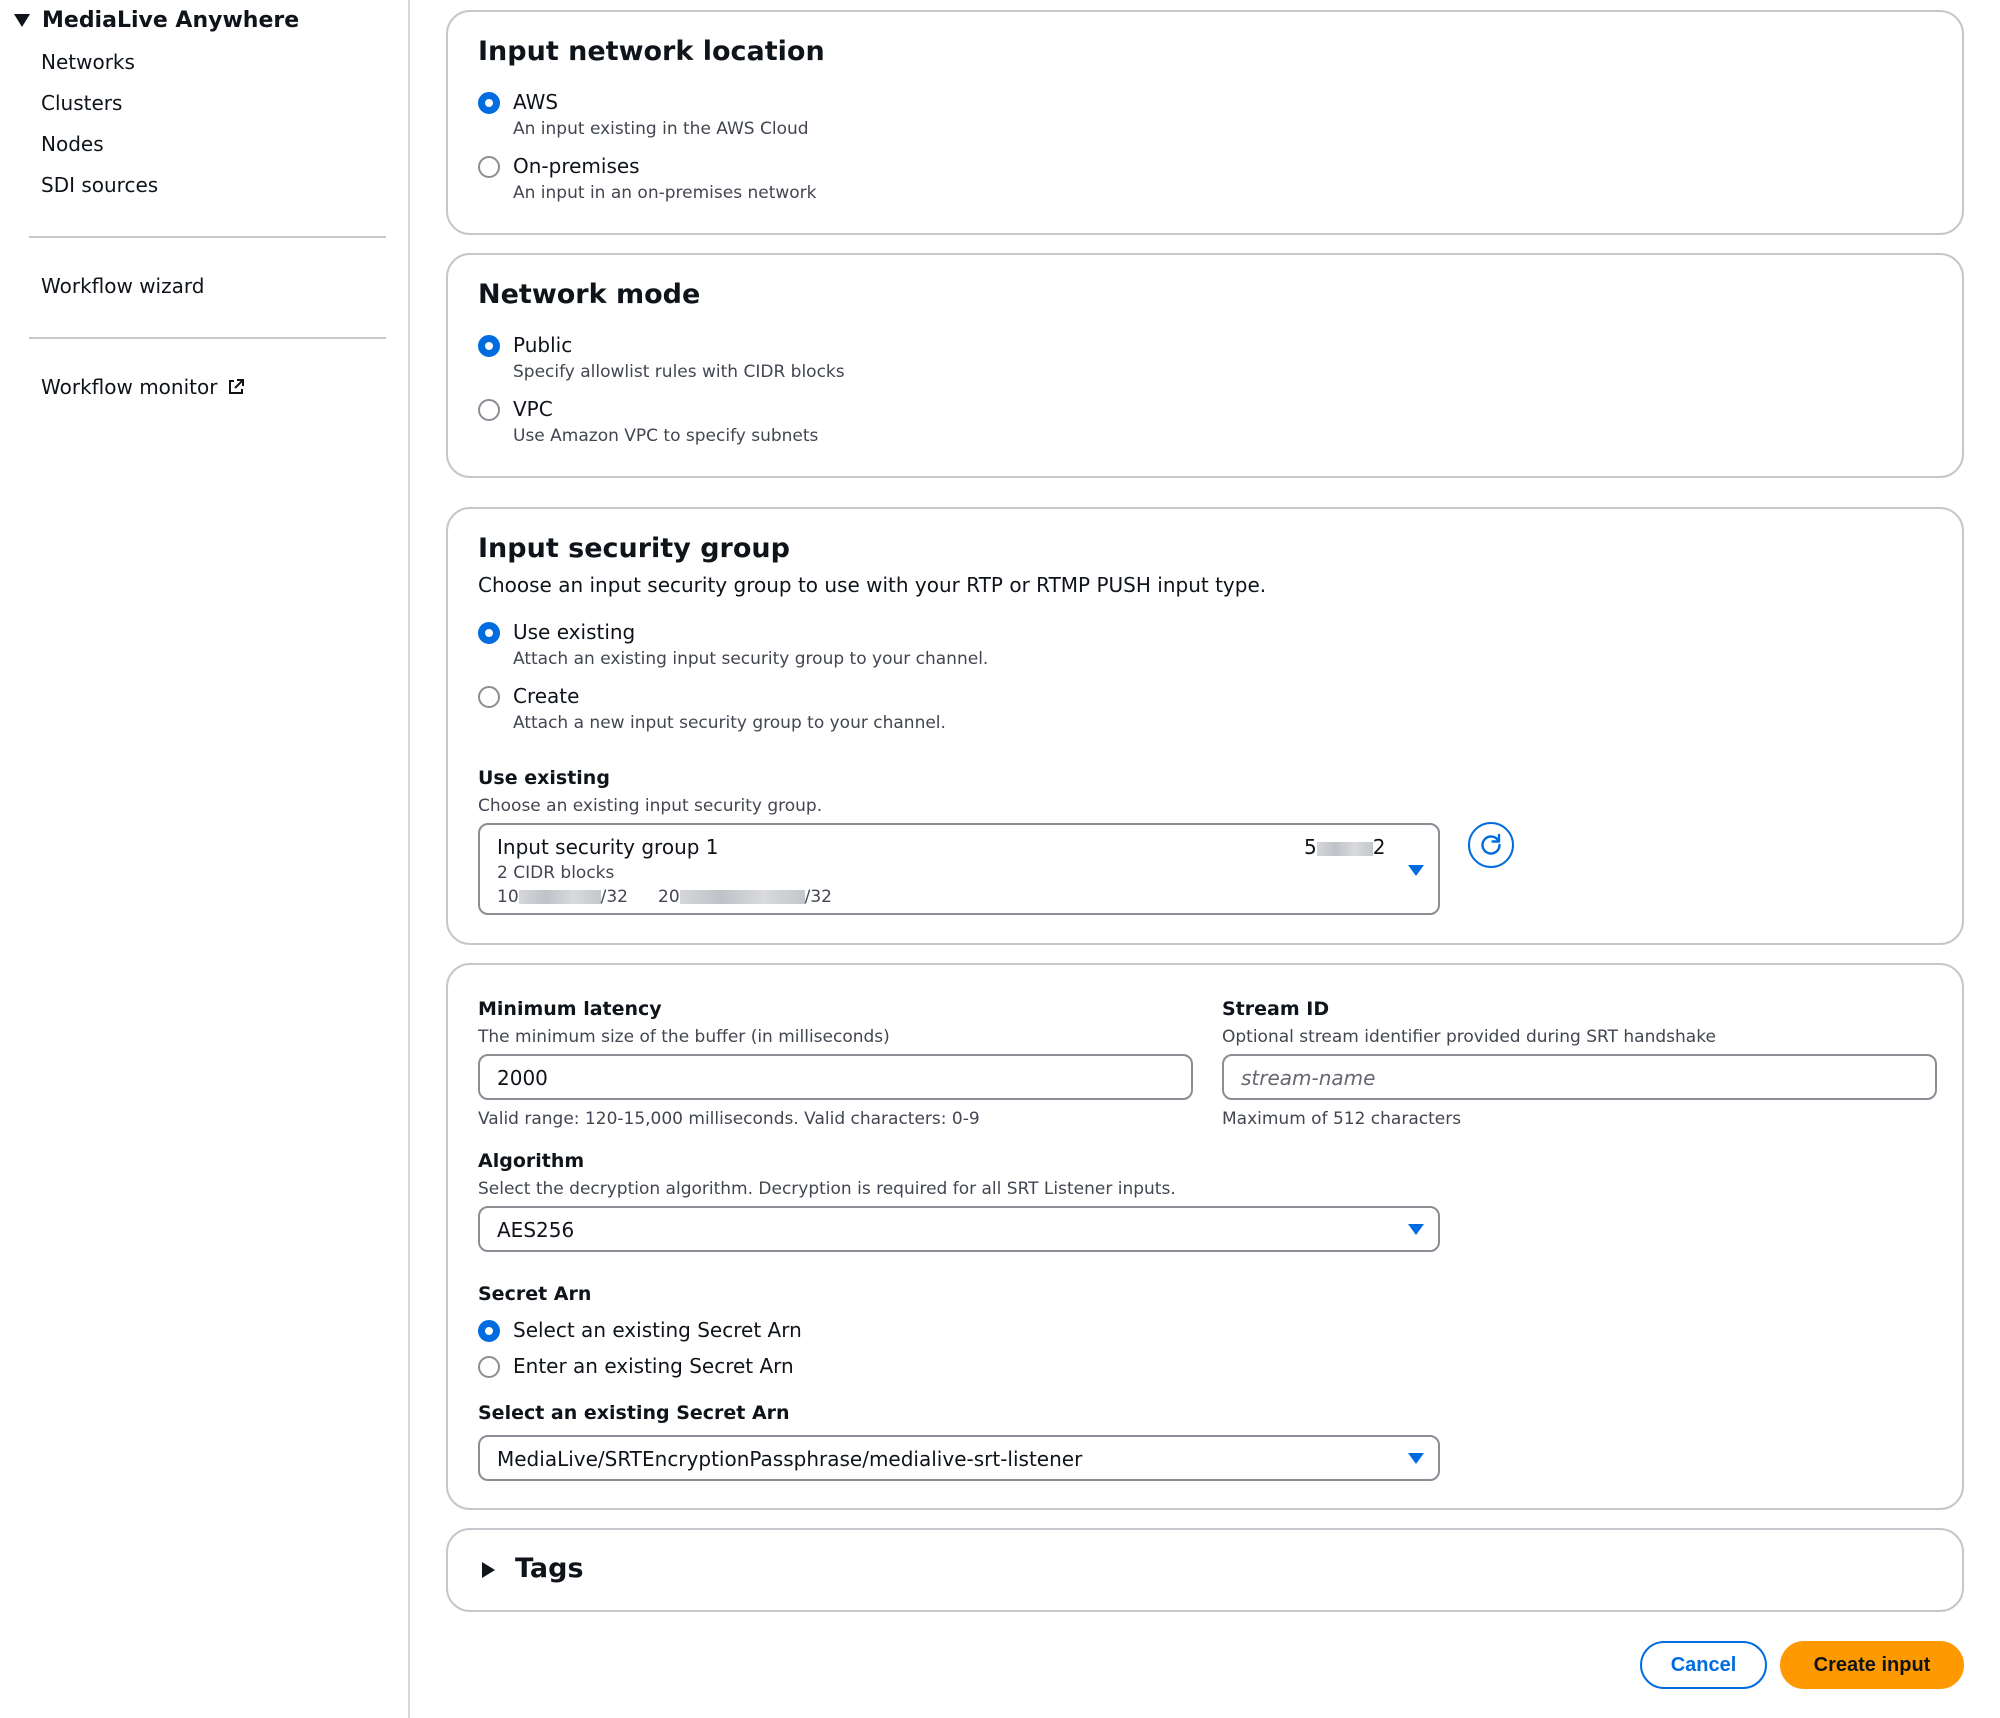 The width and height of the screenshot is (2000, 1718). I want to click on stream-id-input: stream-name, so click(1579, 1077).